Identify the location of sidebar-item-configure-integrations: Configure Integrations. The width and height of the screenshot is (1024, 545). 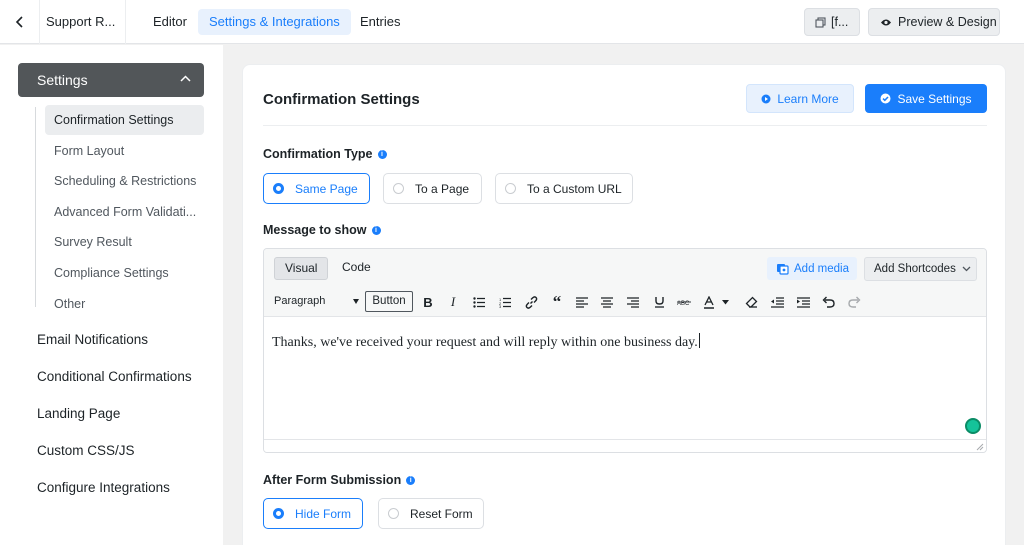
(103, 487).